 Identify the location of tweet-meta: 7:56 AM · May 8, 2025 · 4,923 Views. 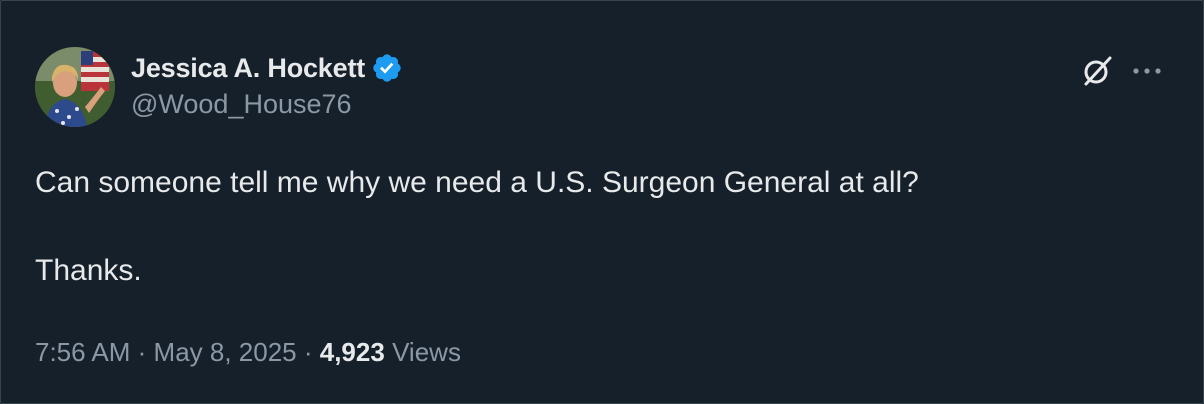
(248, 352).